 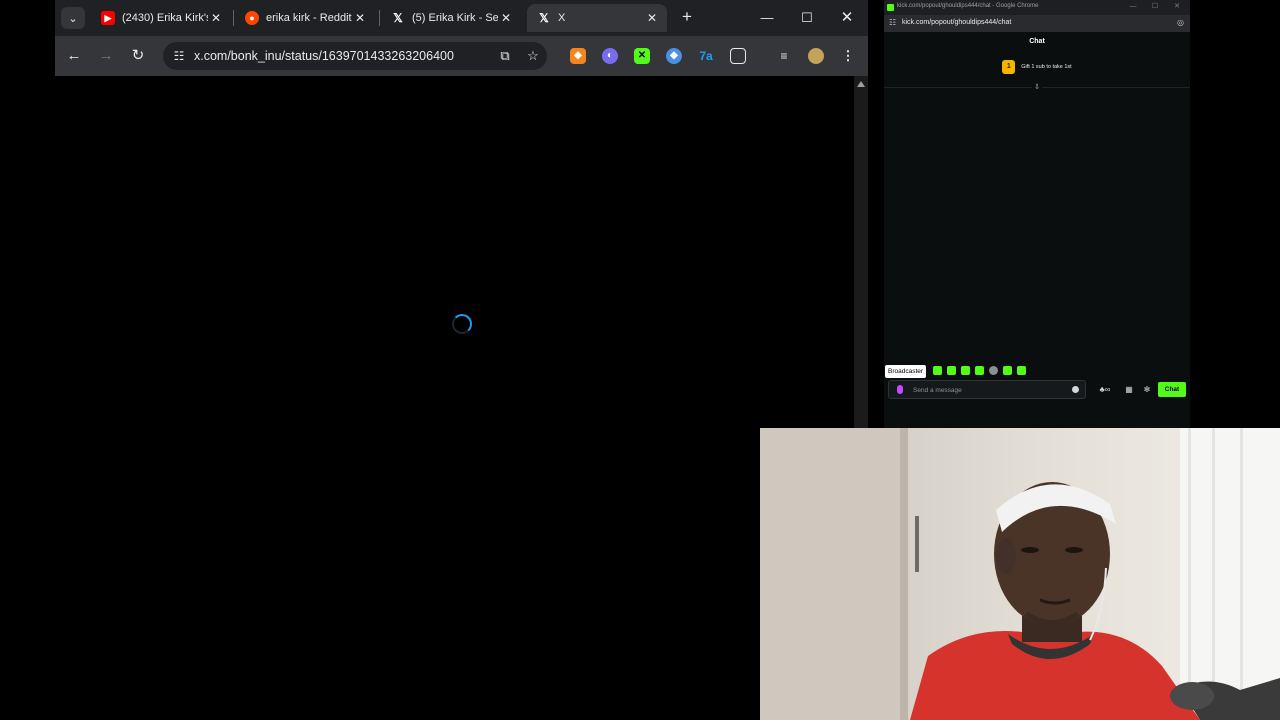 I want to click on gear-icon: ✻, so click(x=1147, y=390).